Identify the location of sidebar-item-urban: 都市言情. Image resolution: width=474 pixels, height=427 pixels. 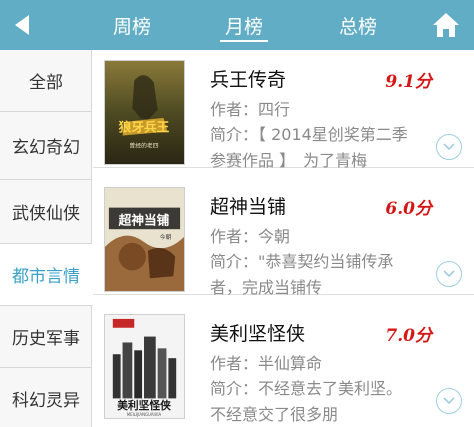
(46, 275).